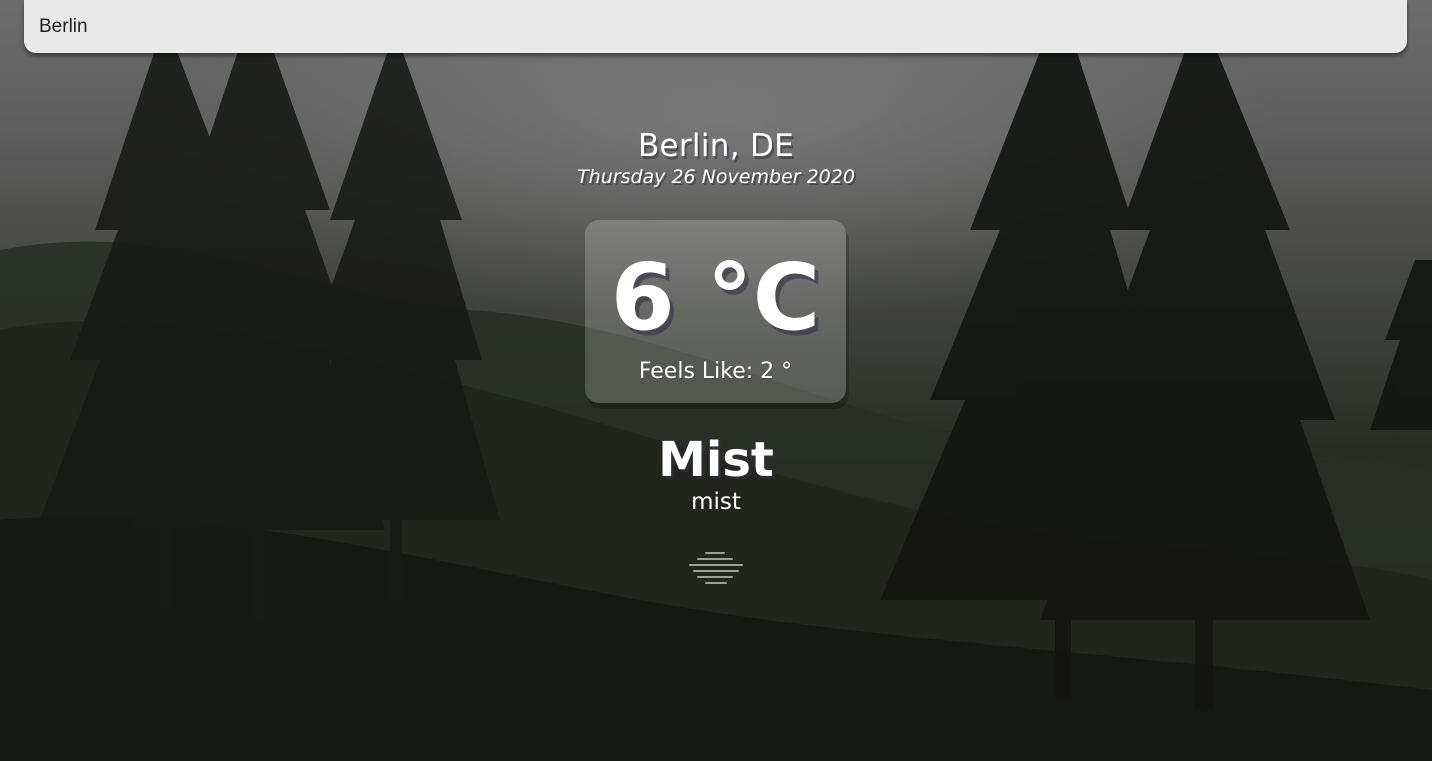 The image size is (1432, 761). Describe the element at coordinates (715, 371) in the screenshot. I see `feels-like-label: Feels Like: 2 °` at that location.